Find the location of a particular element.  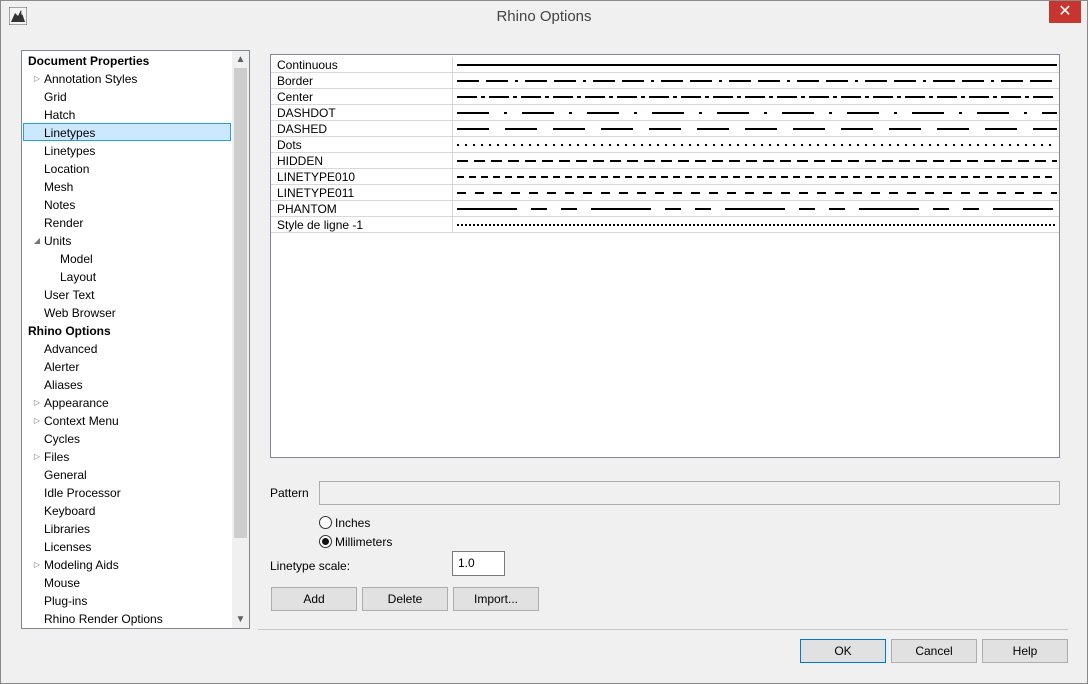

tree-item: ▷ Annotation Styles is located at coordinates (126, 79).